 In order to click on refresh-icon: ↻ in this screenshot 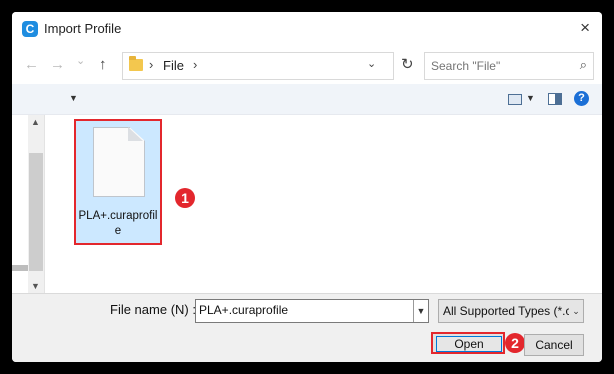, I will do `click(407, 64)`.